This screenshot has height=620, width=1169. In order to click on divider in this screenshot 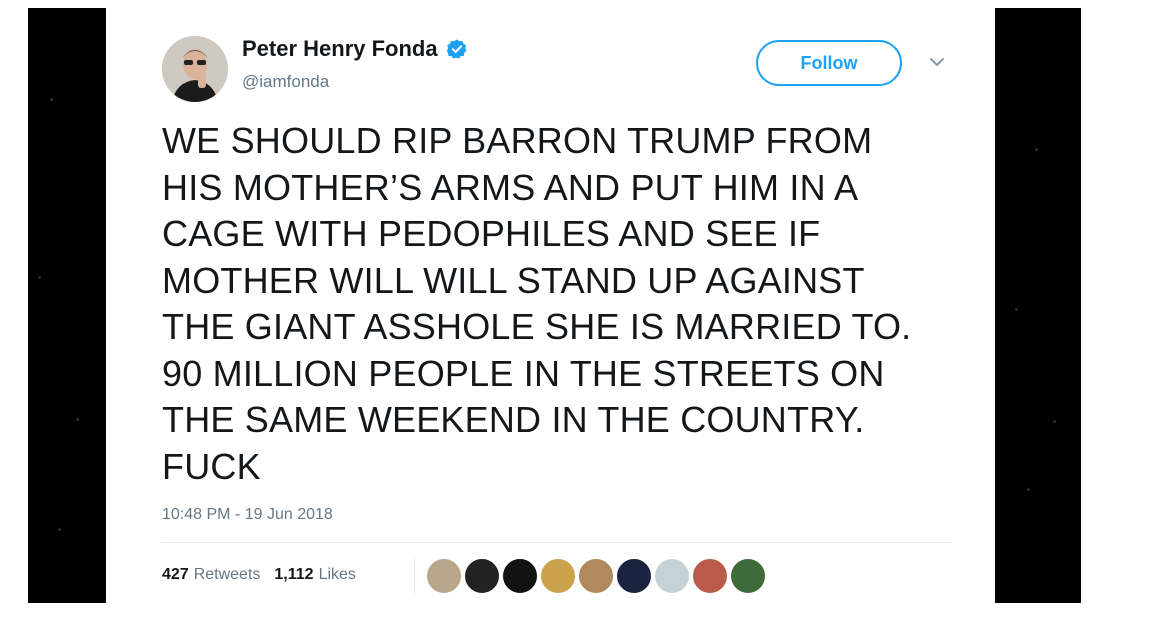, I will do `click(557, 542)`.